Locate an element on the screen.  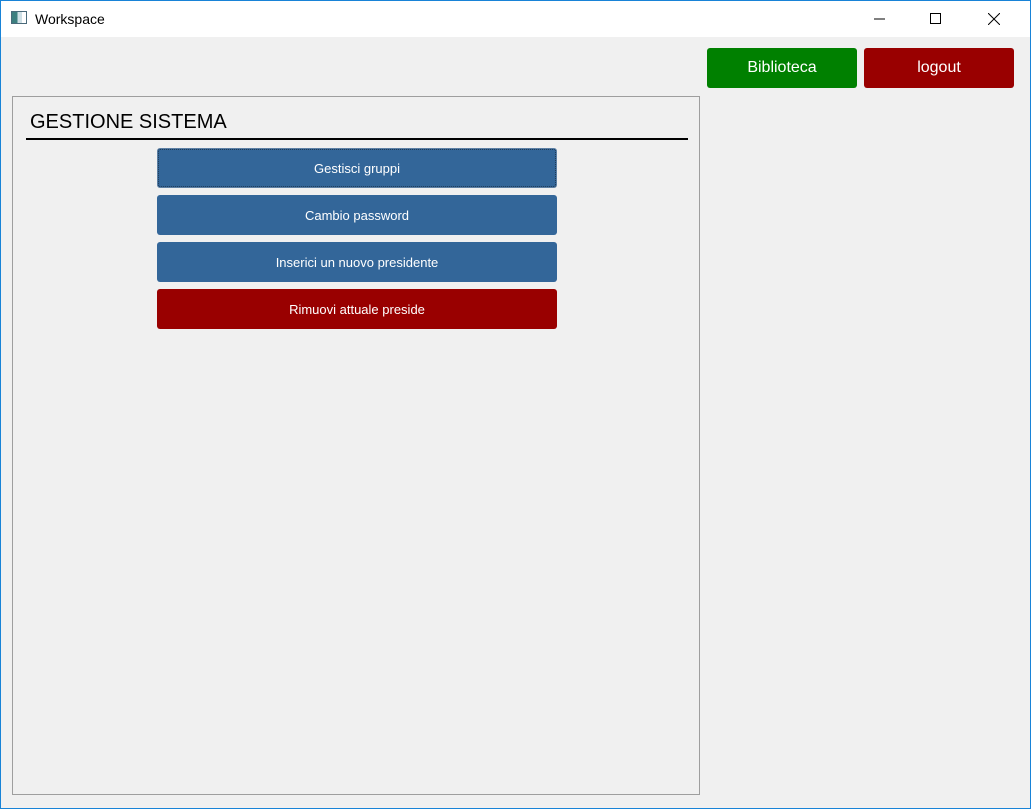
close-button is located at coordinates (994, 19).